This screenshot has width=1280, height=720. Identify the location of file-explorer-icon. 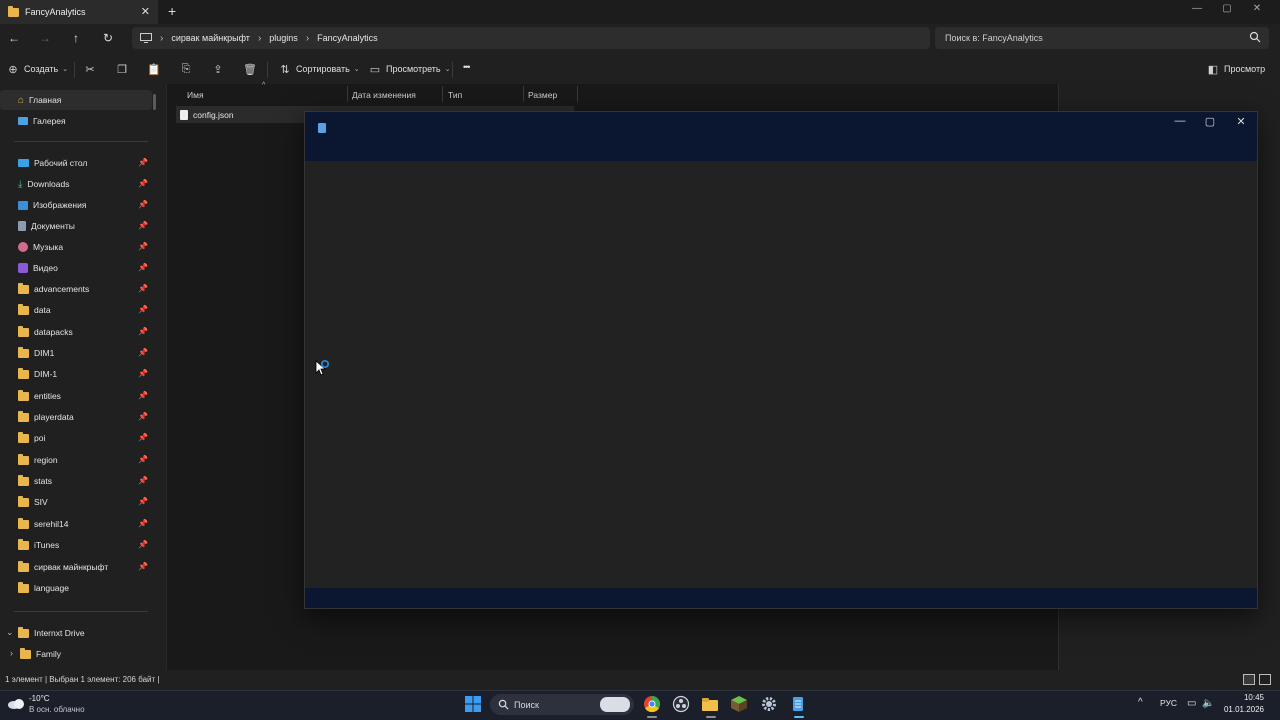
(710, 704).